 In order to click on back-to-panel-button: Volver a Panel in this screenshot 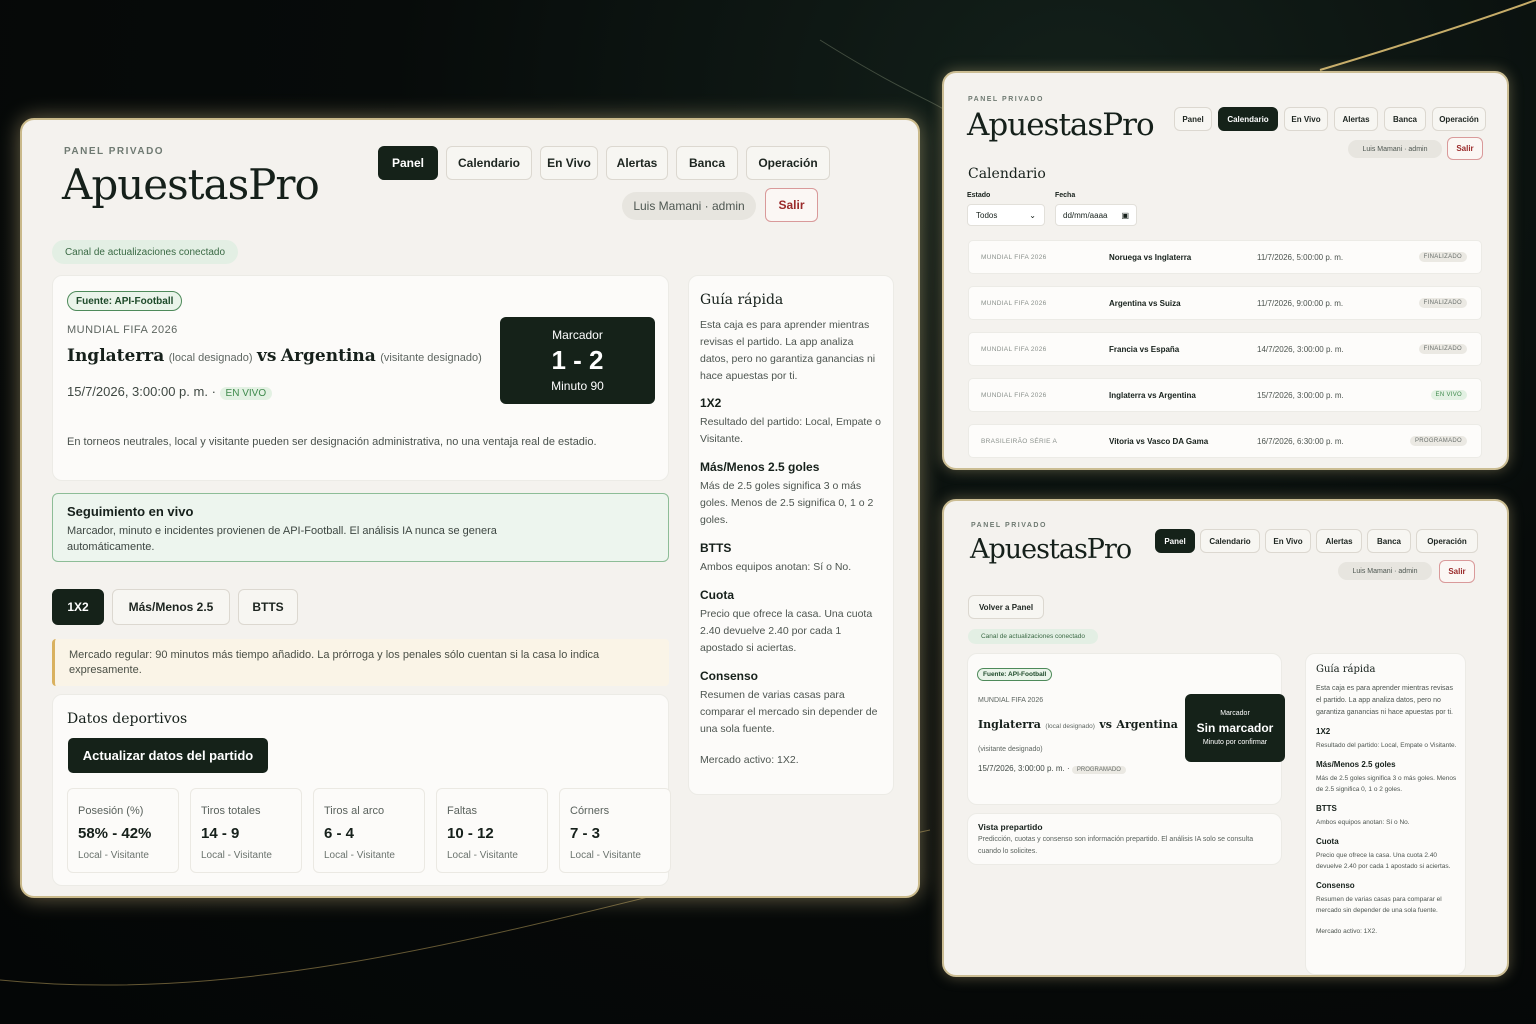, I will do `click(1006, 607)`.